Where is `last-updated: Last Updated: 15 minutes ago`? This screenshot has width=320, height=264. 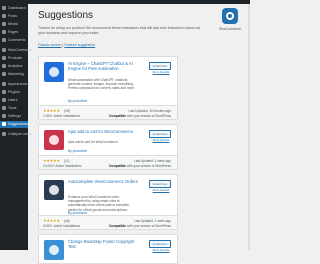 last-updated: Last Updated: 15 minutes ago is located at coordinates (149, 110).